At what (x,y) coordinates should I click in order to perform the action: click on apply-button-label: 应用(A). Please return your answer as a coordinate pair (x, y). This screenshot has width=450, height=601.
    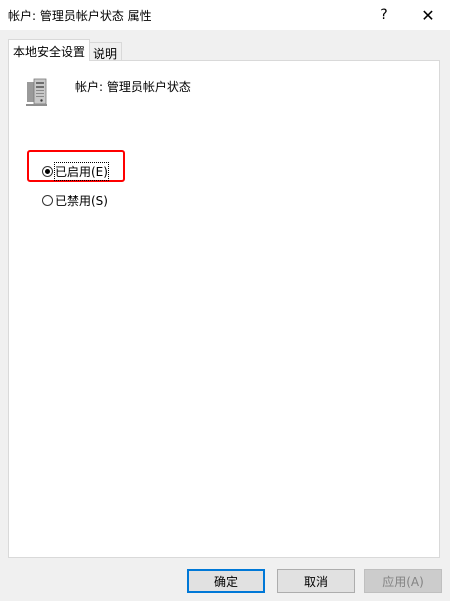
    Looking at the image, I should click on (403, 581).